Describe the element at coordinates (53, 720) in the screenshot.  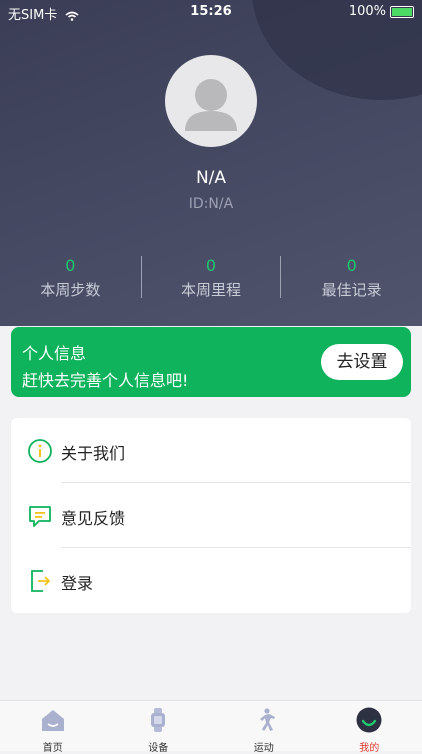
I see `home-icon` at that location.